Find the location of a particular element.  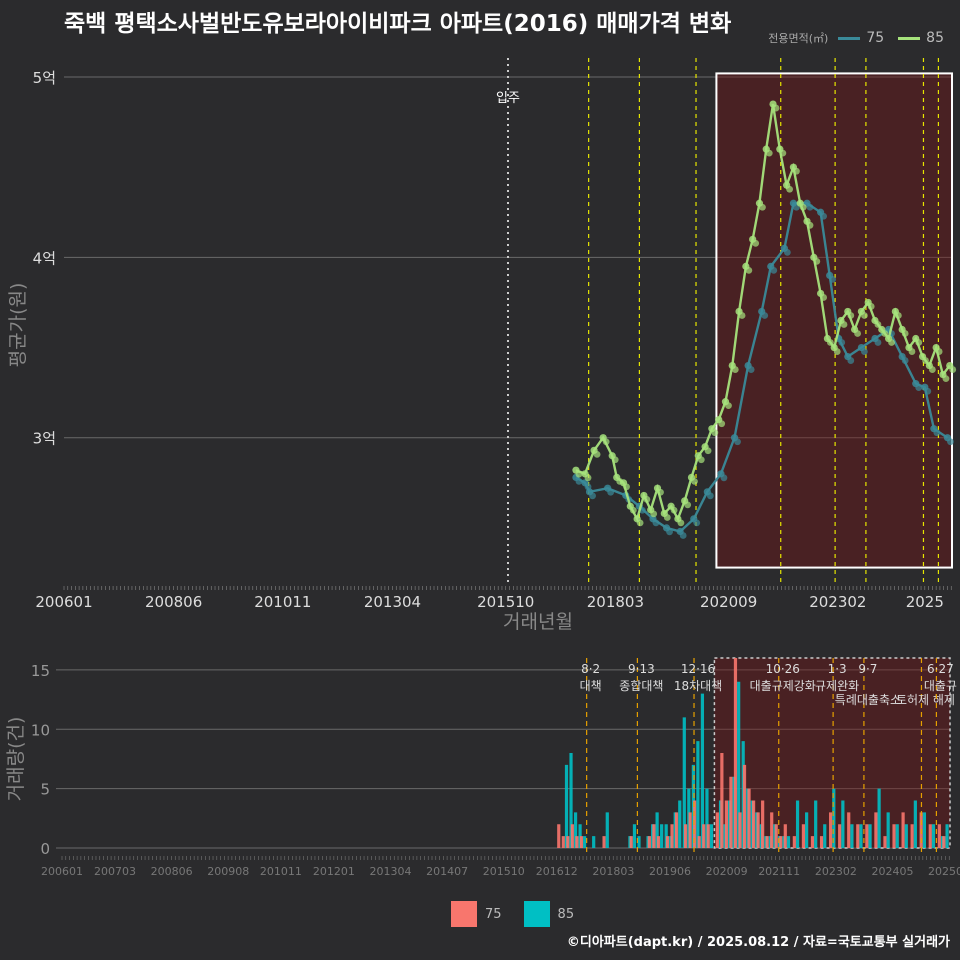

top-ytick-label: 4억 is located at coordinates (44, 258).